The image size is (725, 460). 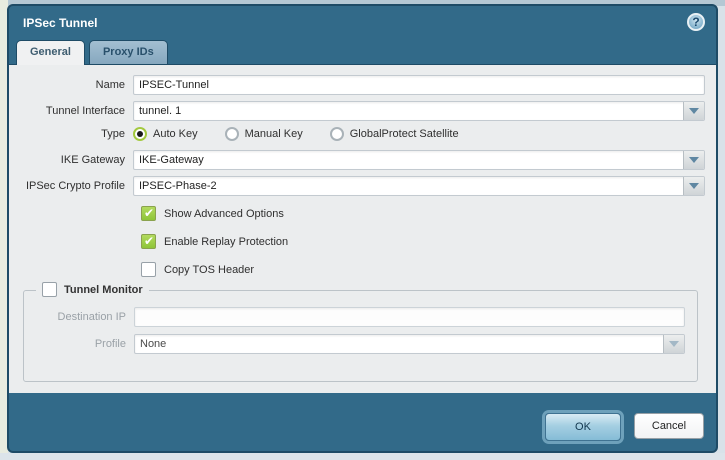 I want to click on radio-manual-key-label: Manual Key, so click(x=273, y=134).